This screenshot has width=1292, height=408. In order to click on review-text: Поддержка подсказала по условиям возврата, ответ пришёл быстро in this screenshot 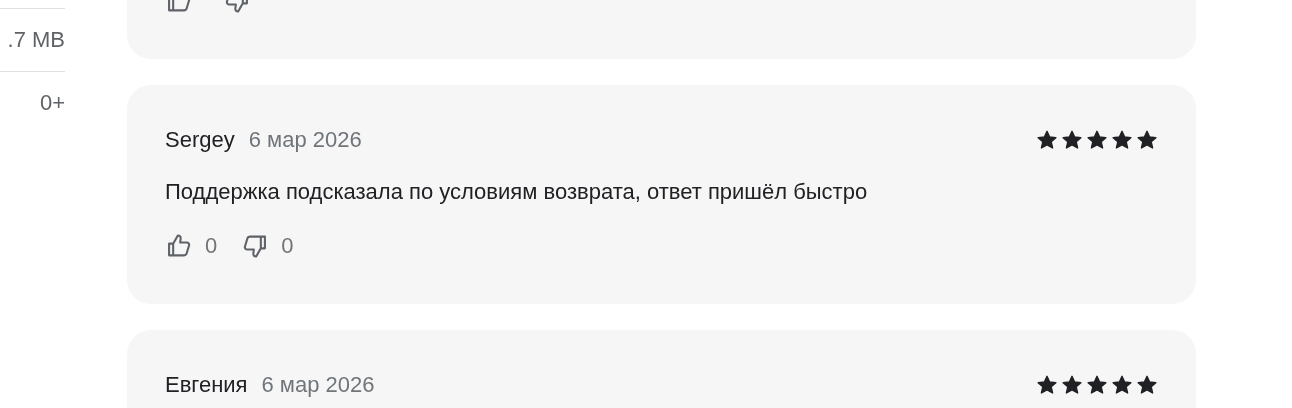, I will do `click(517, 192)`.